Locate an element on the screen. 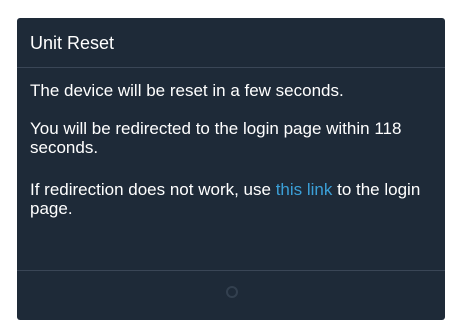 Image resolution: width=451 pixels, height=324 pixels. loading-spinner-icon is located at coordinates (232, 292).